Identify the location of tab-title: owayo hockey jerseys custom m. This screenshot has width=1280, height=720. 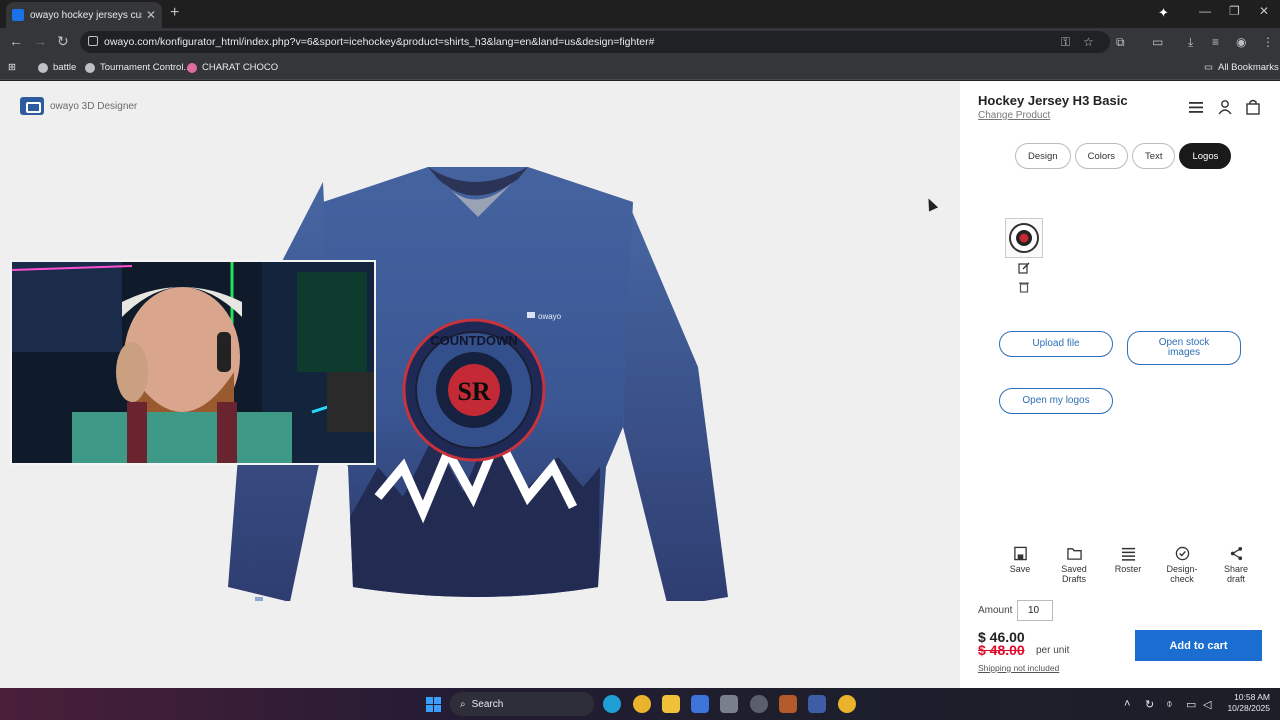
(86, 15).